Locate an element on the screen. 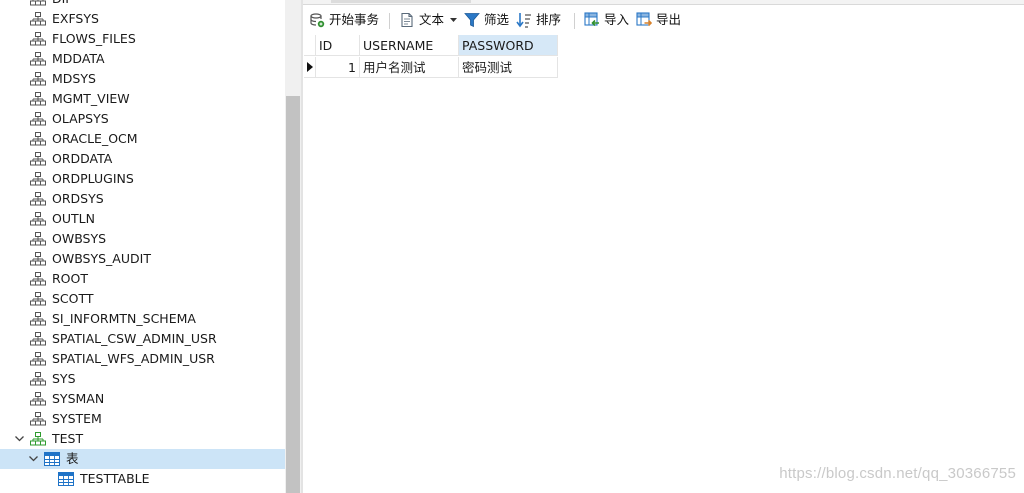 This screenshot has height=493, width=1024. tree-item: MGMT_VIEW is located at coordinates (142, 99).